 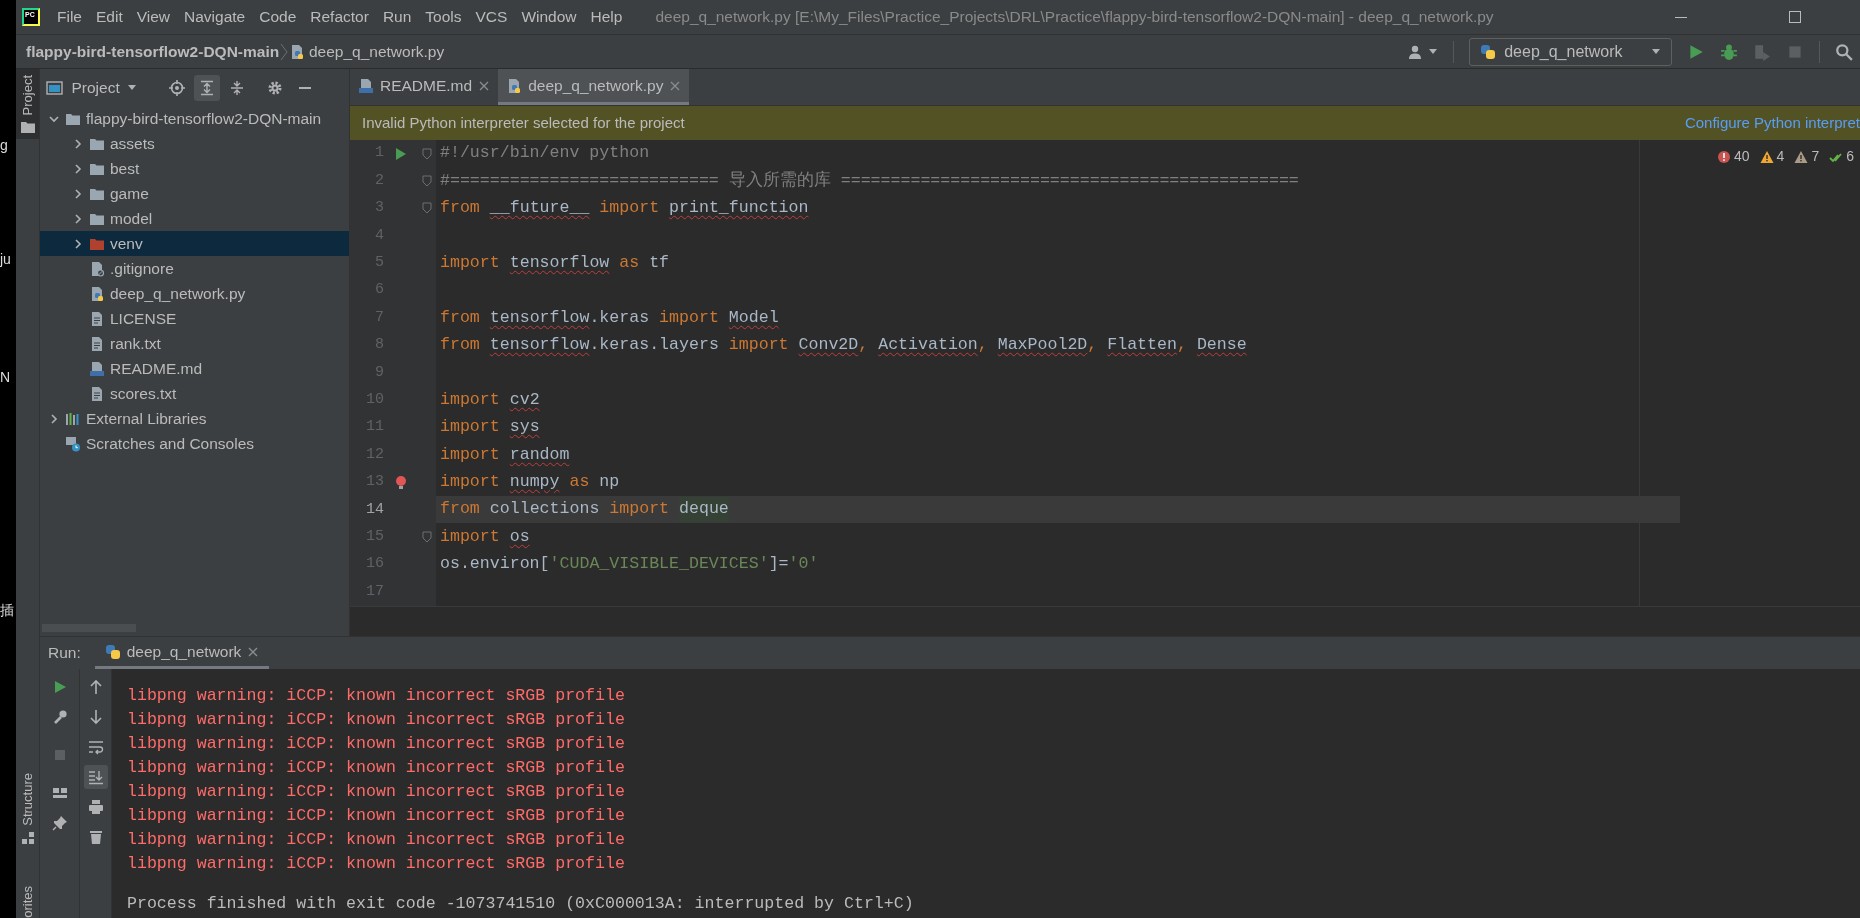 I want to click on tree-item: best, so click(x=194, y=168).